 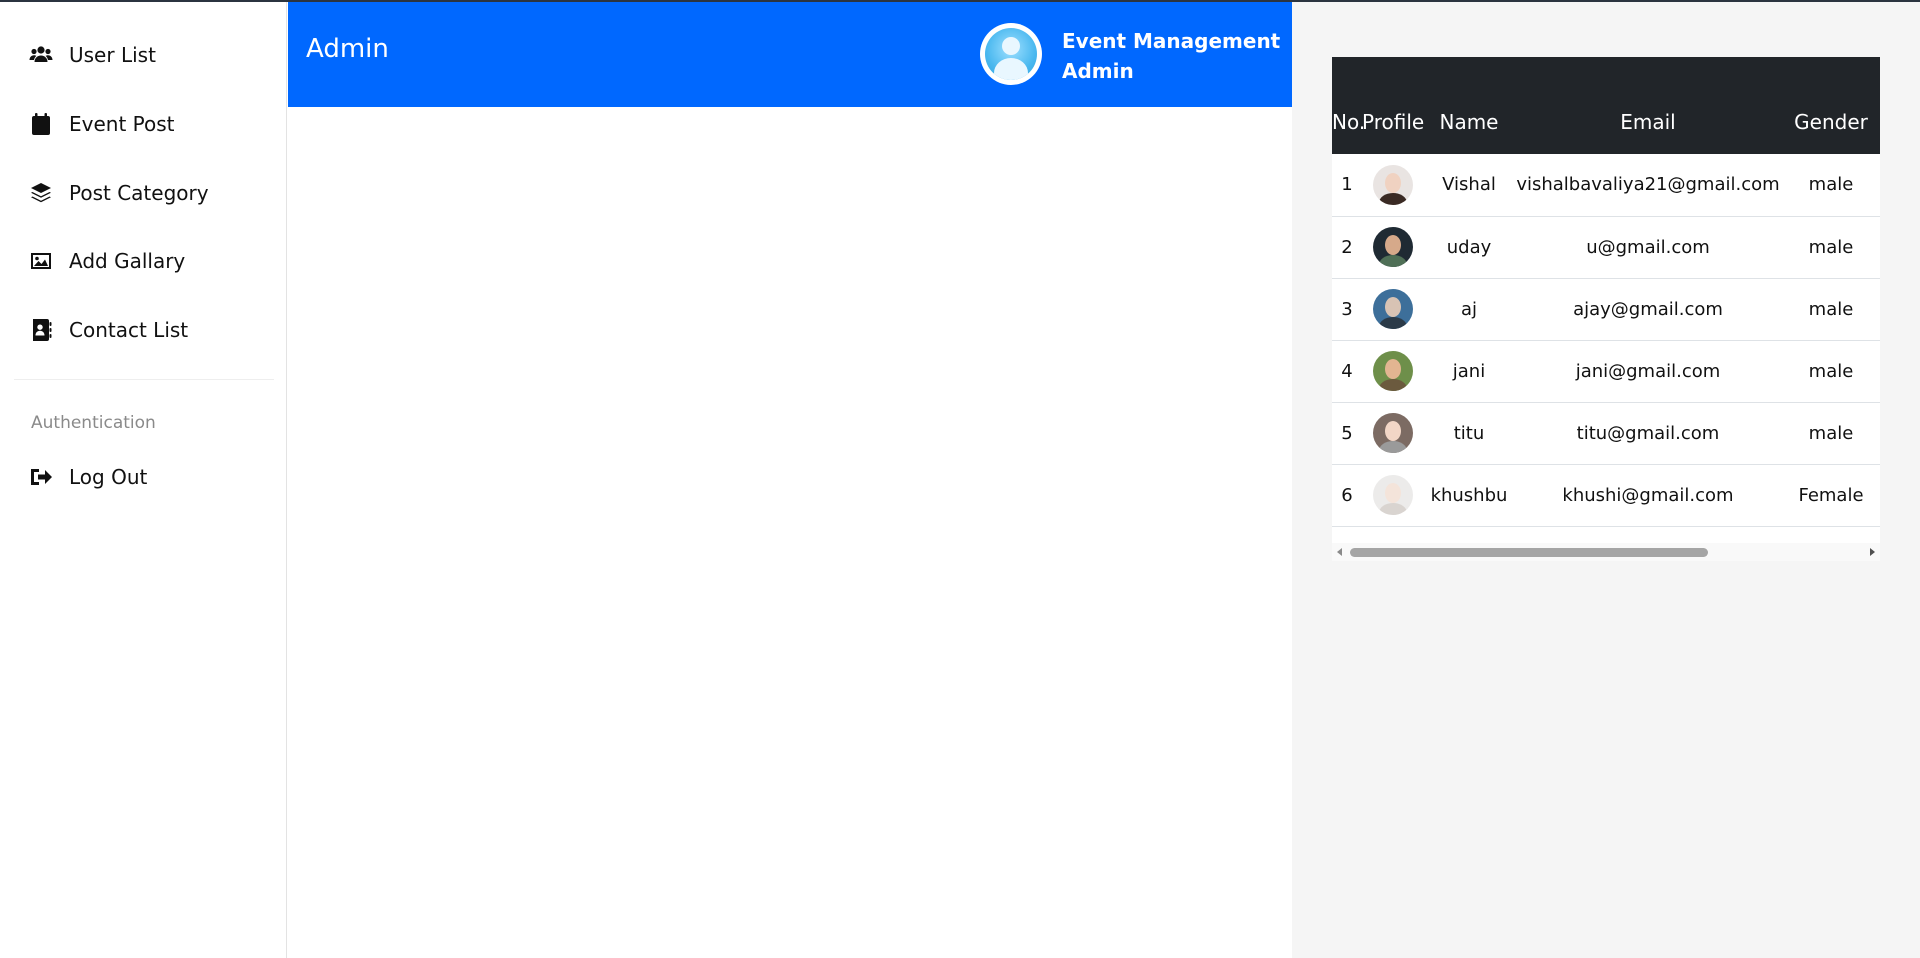 I want to click on sidebar-item-label: User List, so click(x=112, y=55).